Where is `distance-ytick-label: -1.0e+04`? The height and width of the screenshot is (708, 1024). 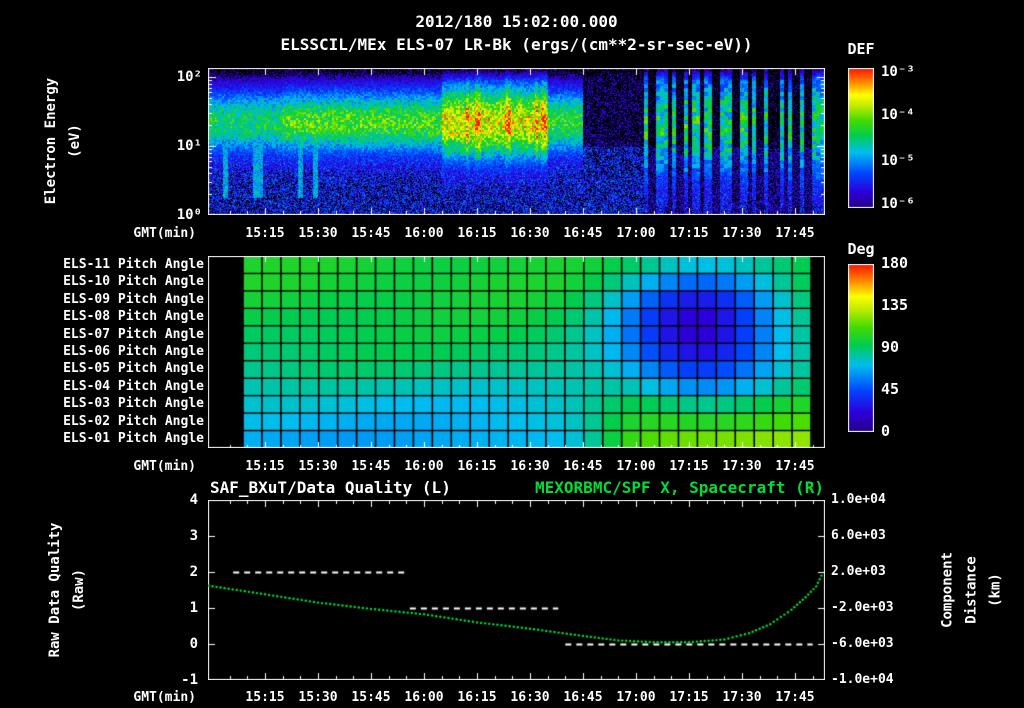
distance-ytick-label: -1.0e+04 is located at coordinates (862, 679).